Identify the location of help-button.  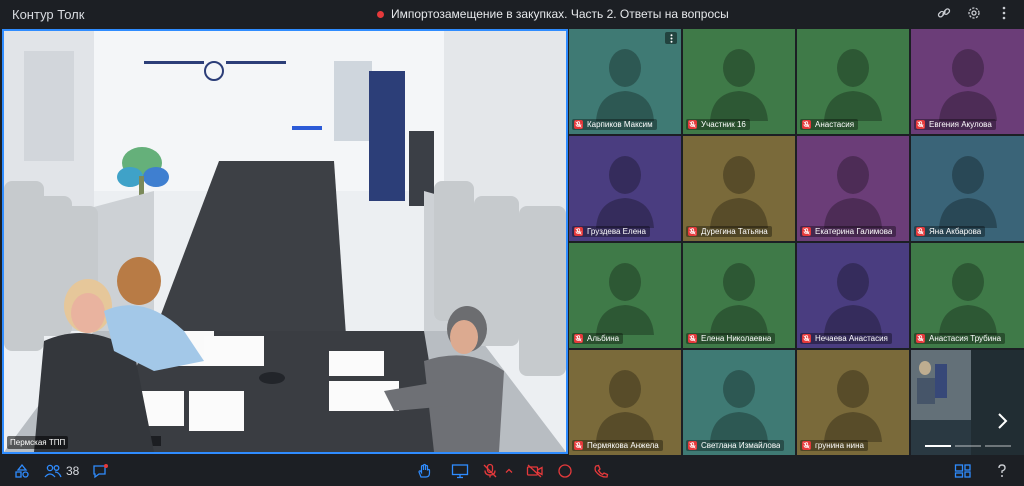
(1002, 471).